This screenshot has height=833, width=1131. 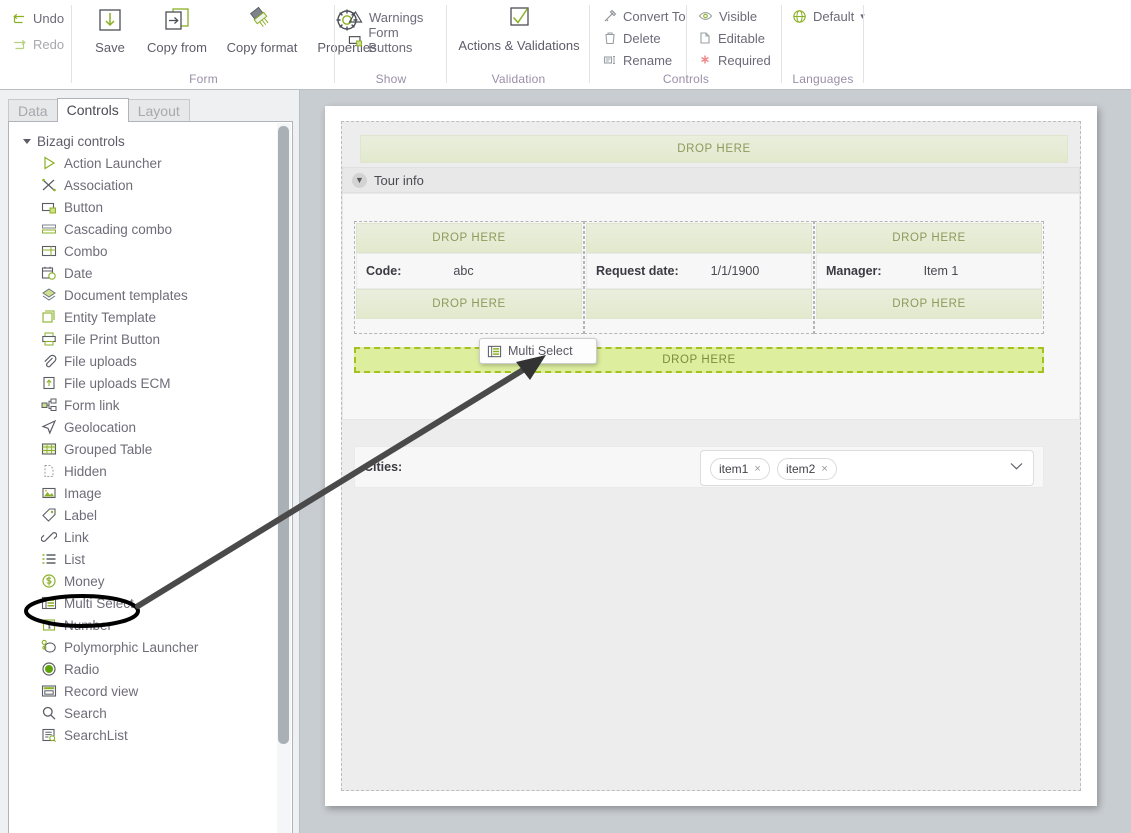 What do you see at coordinates (144, 141) in the screenshot?
I see `controls-group-bizagi: Bizagi controls` at bounding box center [144, 141].